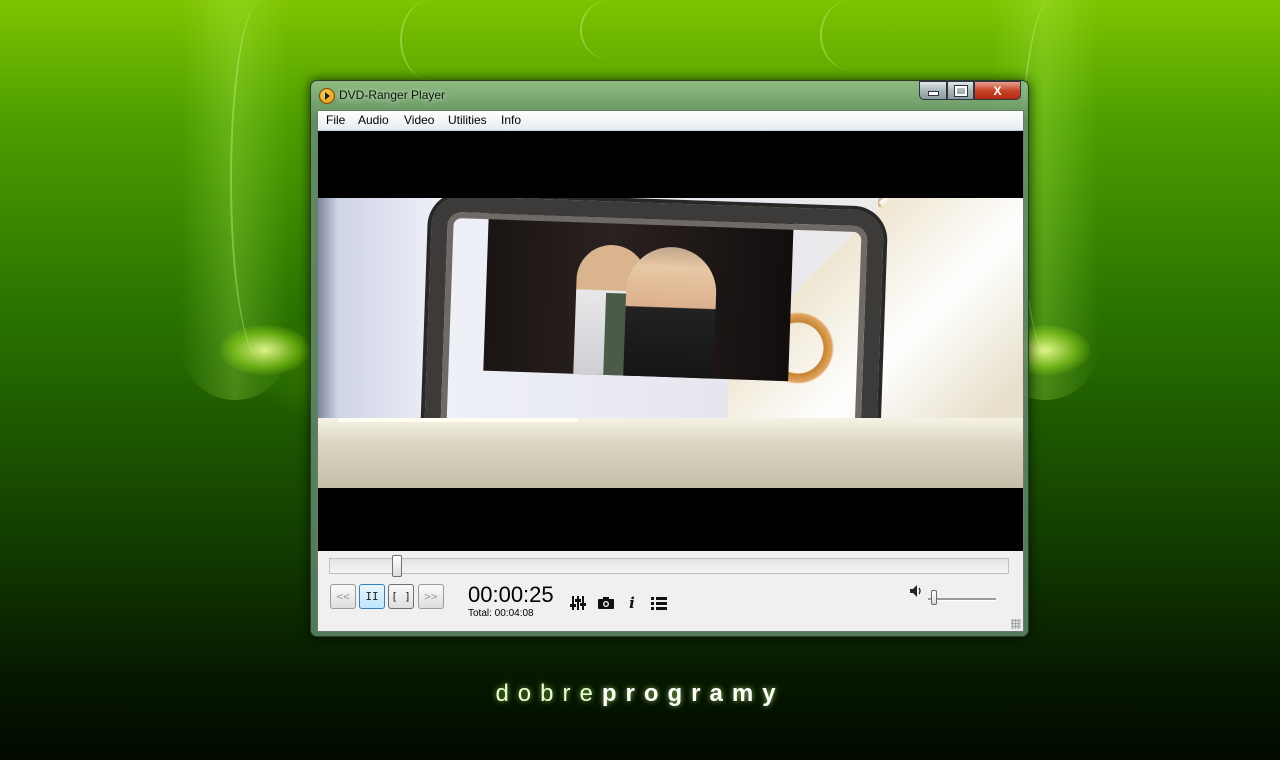  I want to click on seek-thumb, so click(397, 566).